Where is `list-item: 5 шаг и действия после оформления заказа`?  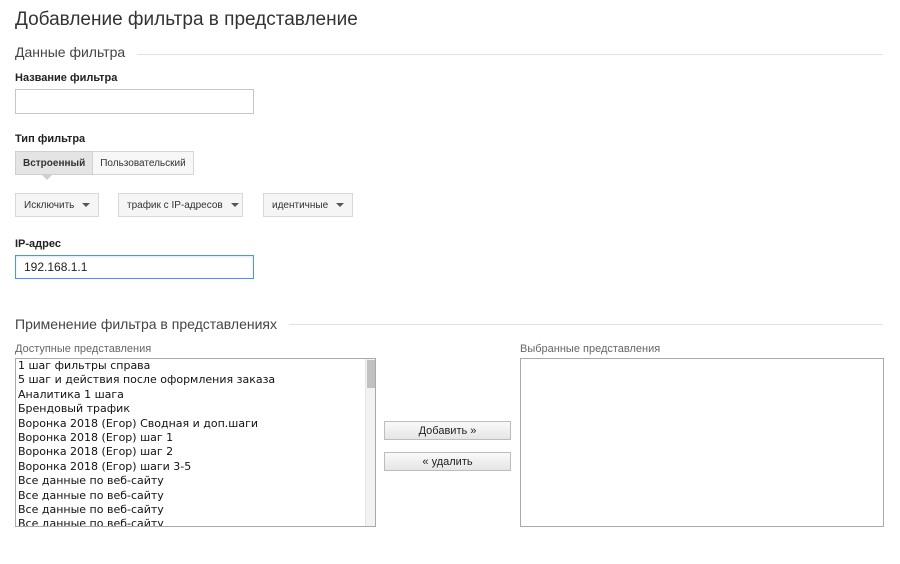
list-item: 5 шаг и действия после оформления заказа is located at coordinates (189, 380).